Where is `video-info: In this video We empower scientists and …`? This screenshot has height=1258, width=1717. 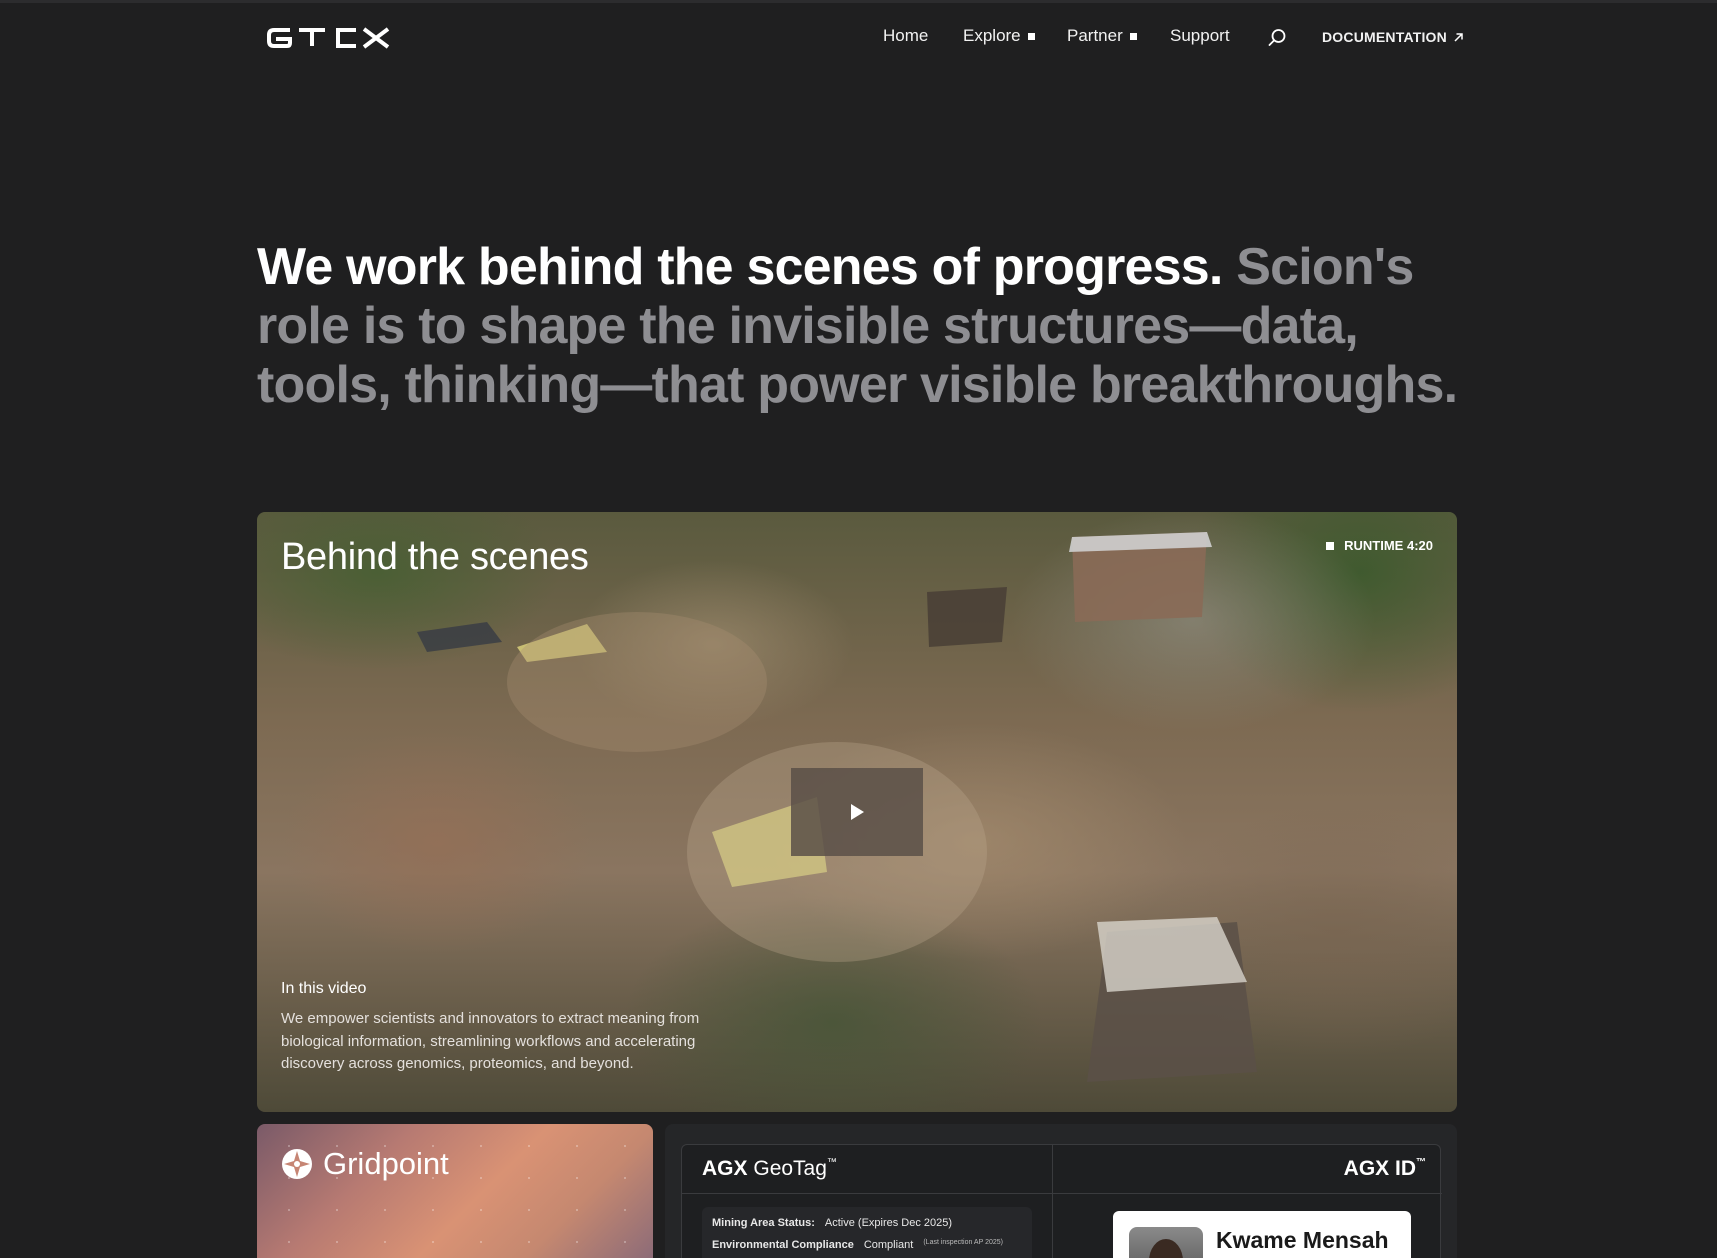 video-info: In this video We empower scientists and … is located at coordinates (521, 1028).